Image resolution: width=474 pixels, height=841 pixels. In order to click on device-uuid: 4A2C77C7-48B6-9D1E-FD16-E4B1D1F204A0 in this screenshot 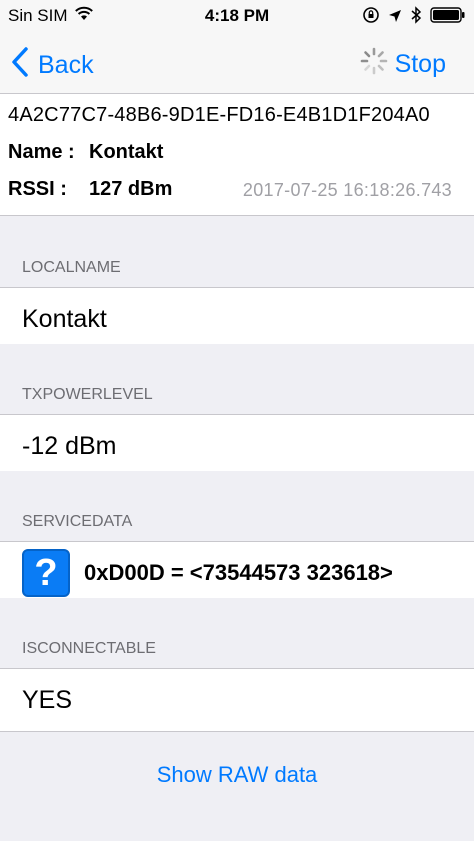, I will do `click(219, 115)`.